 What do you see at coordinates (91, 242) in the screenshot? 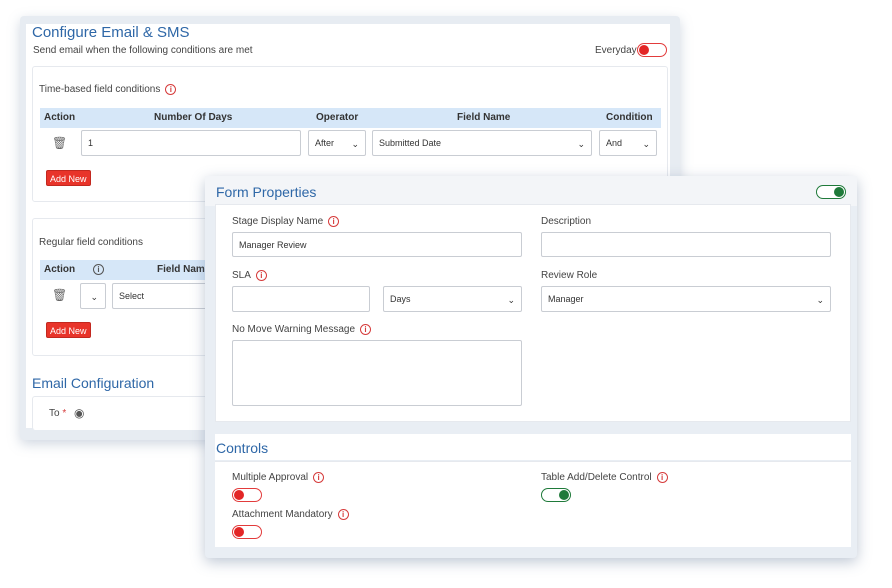
I see `regular-heading: Regular field conditions` at bounding box center [91, 242].